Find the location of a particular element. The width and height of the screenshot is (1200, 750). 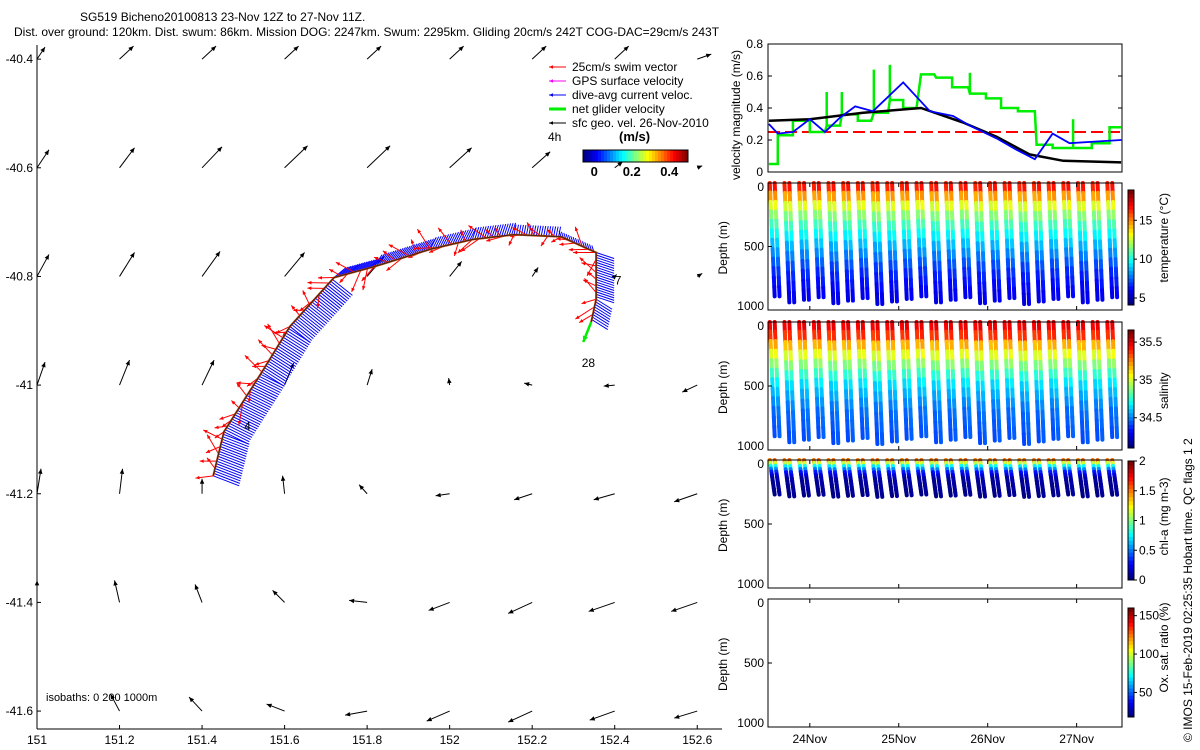

map-x-tick-label: 152.2 is located at coordinates (532, 740).